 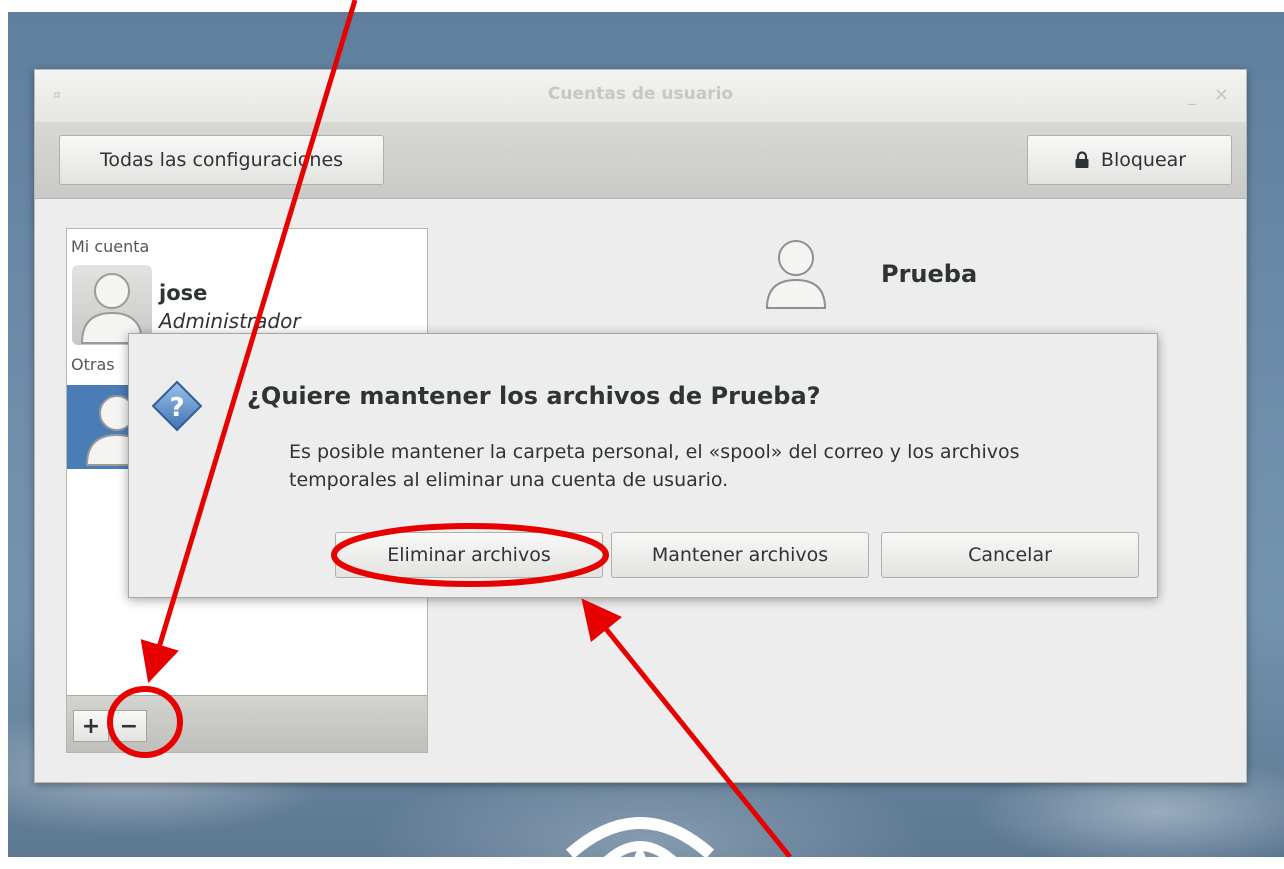 I want to click on my-account-section-label: Mi cuenta, so click(x=110, y=246).